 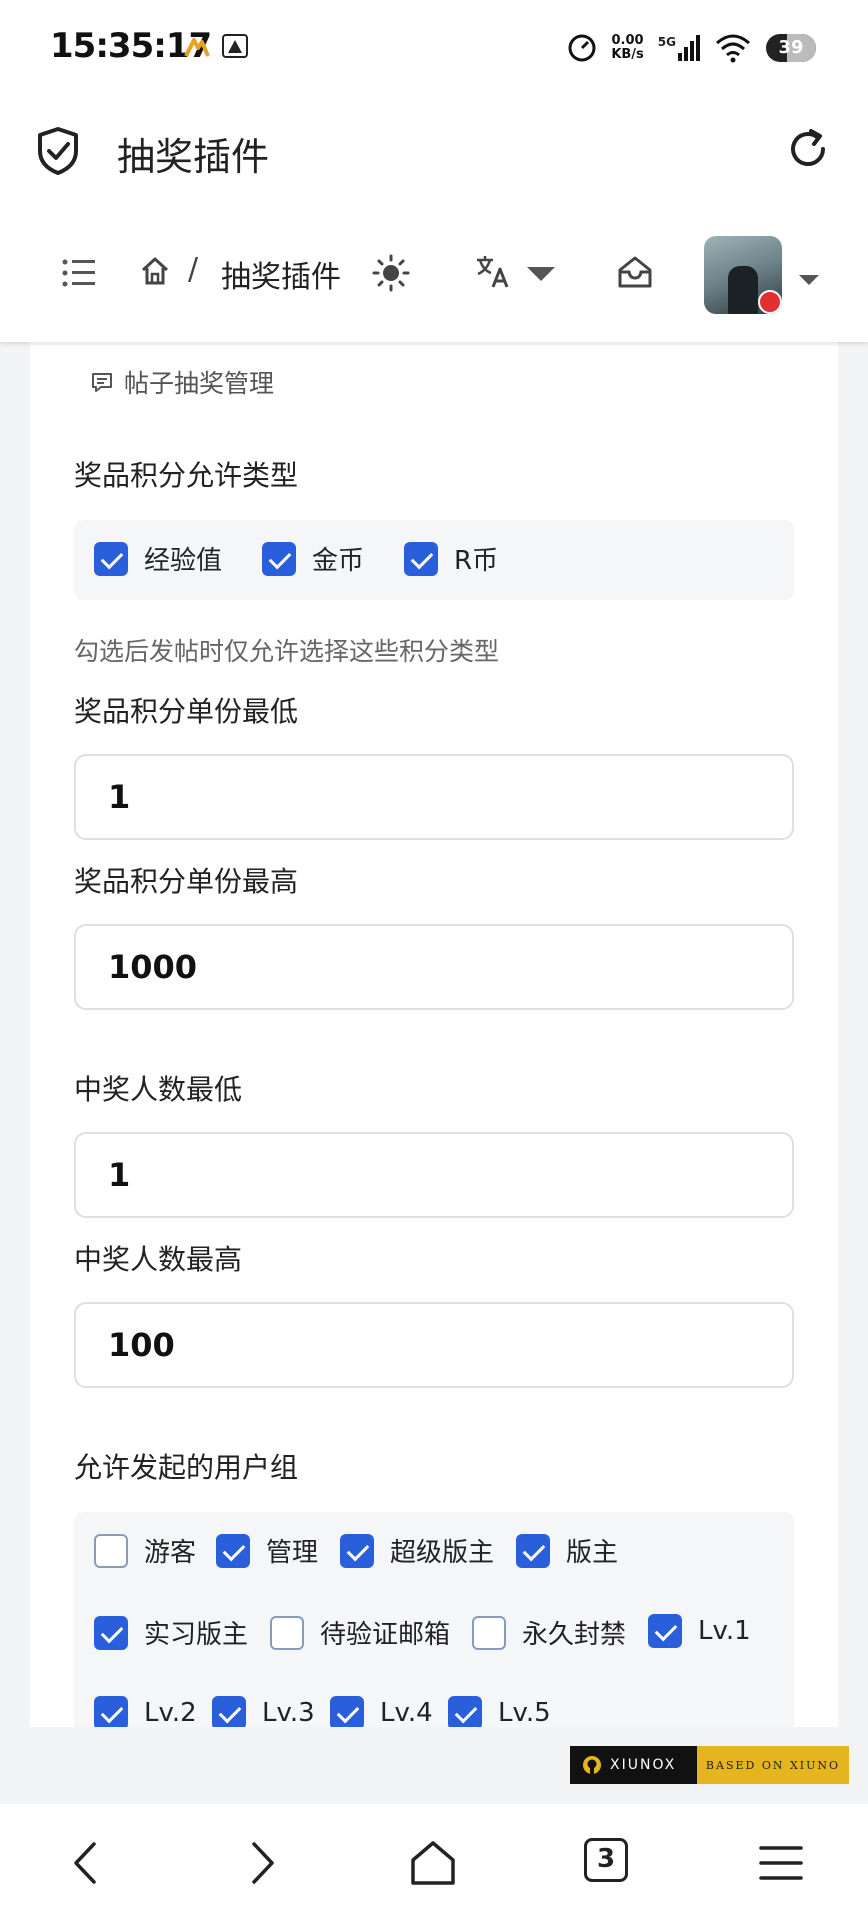 I want to click on site-nav: / 抽奖插件, so click(x=434, y=274).